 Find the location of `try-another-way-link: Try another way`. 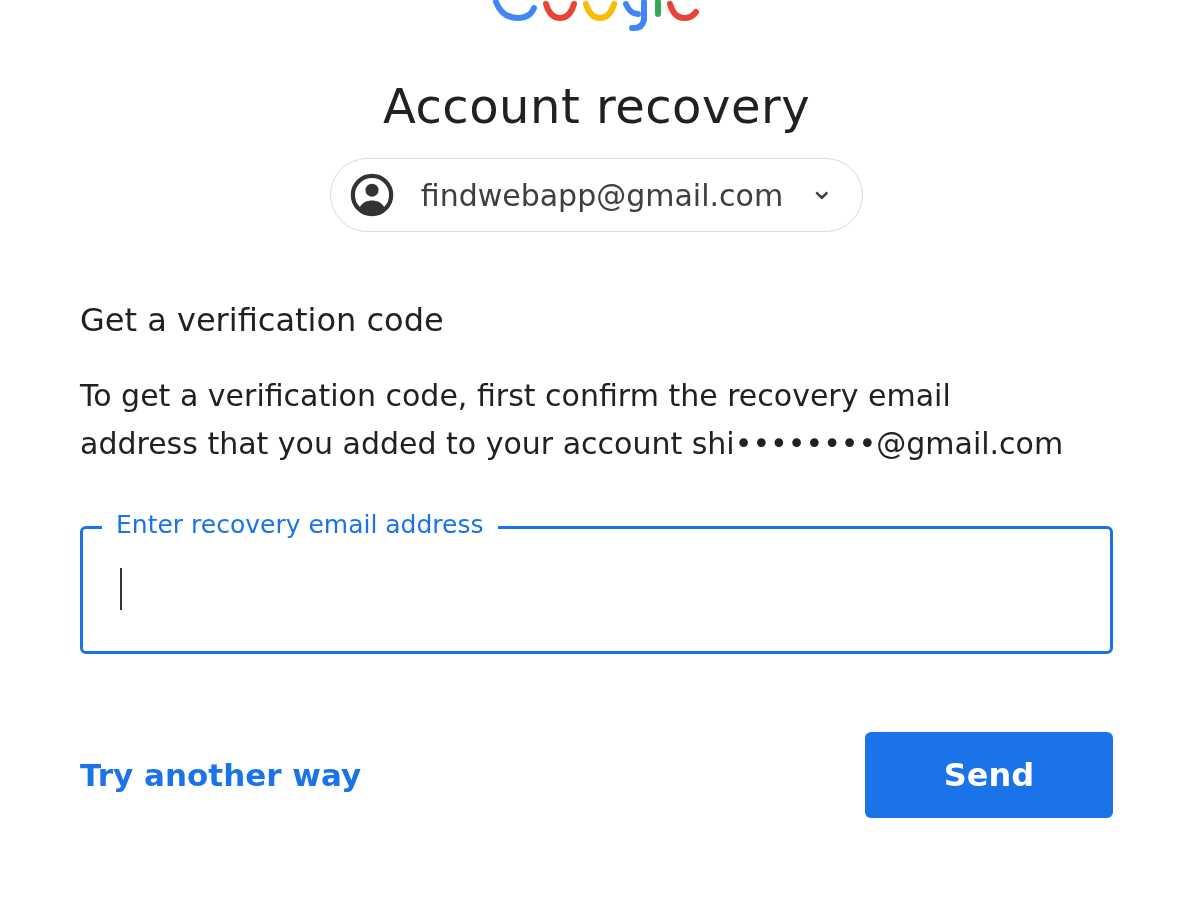

try-another-way-link: Try another way is located at coordinates (221, 775).